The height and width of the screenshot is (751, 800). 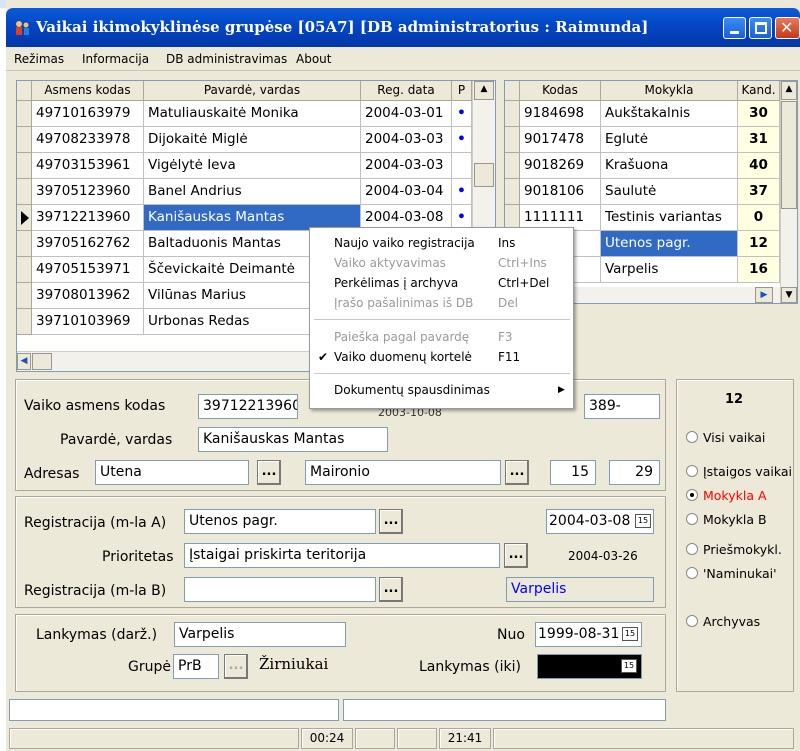 What do you see at coordinates (244, 166) in the screenshot?
I see `table-row: 49703153961 Vigėlytė Ieva 2004-03-03` at bounding box center [244, 166].